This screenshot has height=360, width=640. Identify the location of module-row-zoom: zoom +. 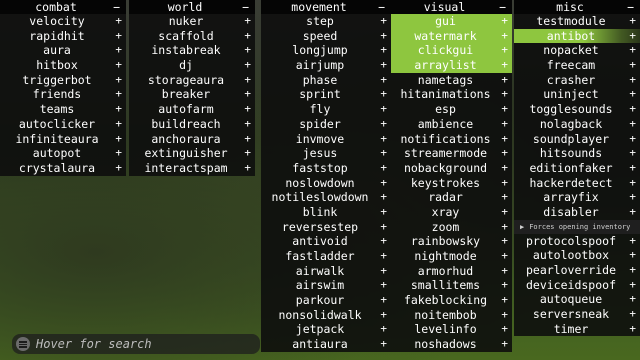
(451, 227).